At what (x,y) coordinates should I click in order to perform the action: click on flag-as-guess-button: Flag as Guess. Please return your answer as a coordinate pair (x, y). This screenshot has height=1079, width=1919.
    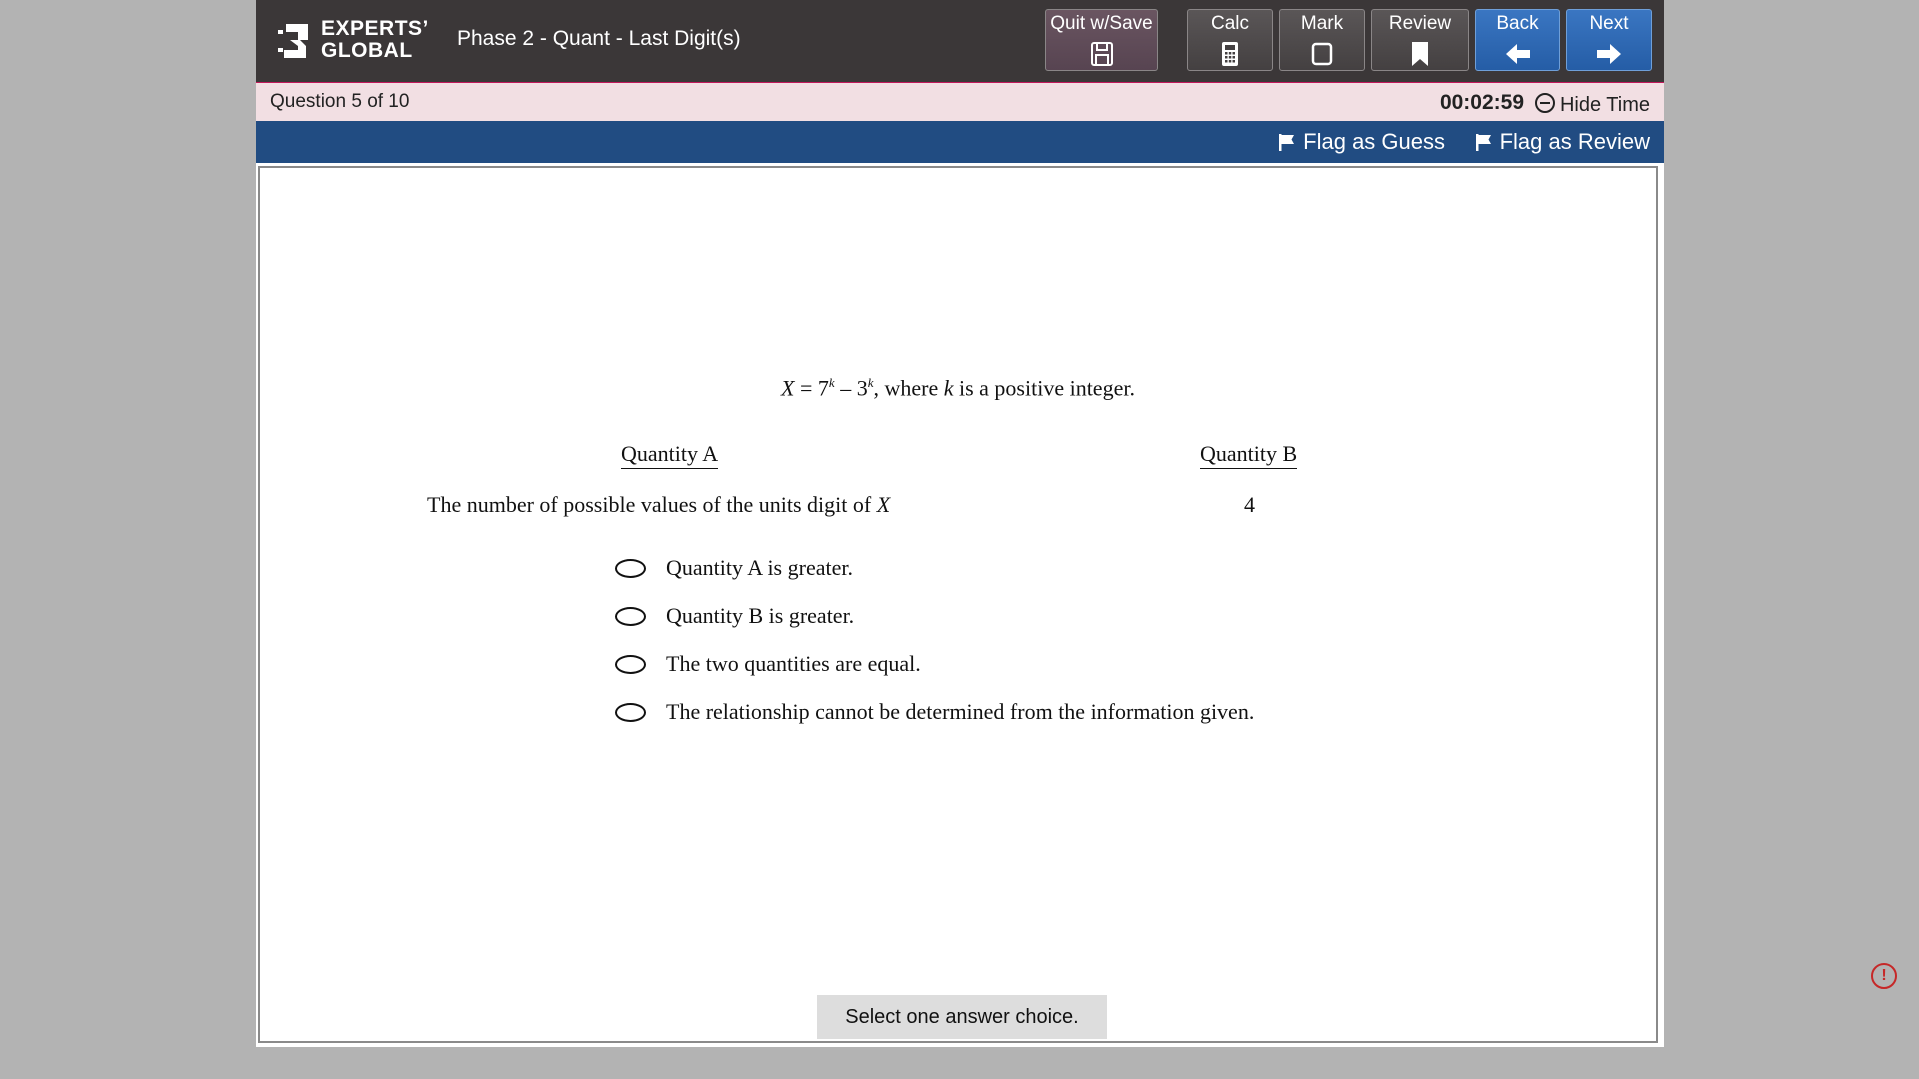
    Looking at the image, I should click on (1361, 142).